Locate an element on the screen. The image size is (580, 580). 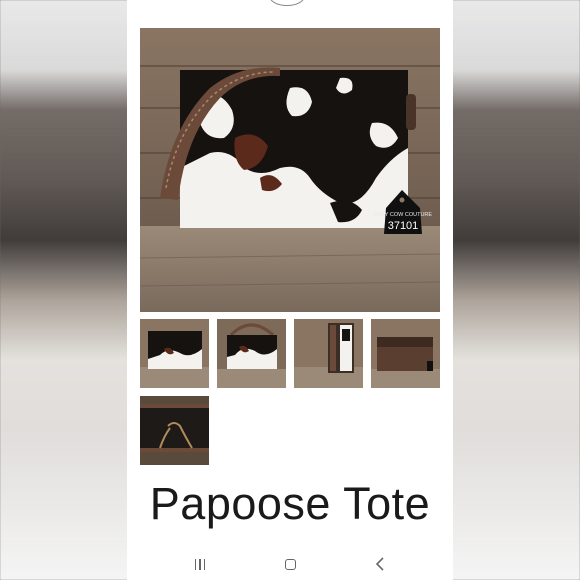
ear-tag-number: 37101 is located at coordinates (403, 226).